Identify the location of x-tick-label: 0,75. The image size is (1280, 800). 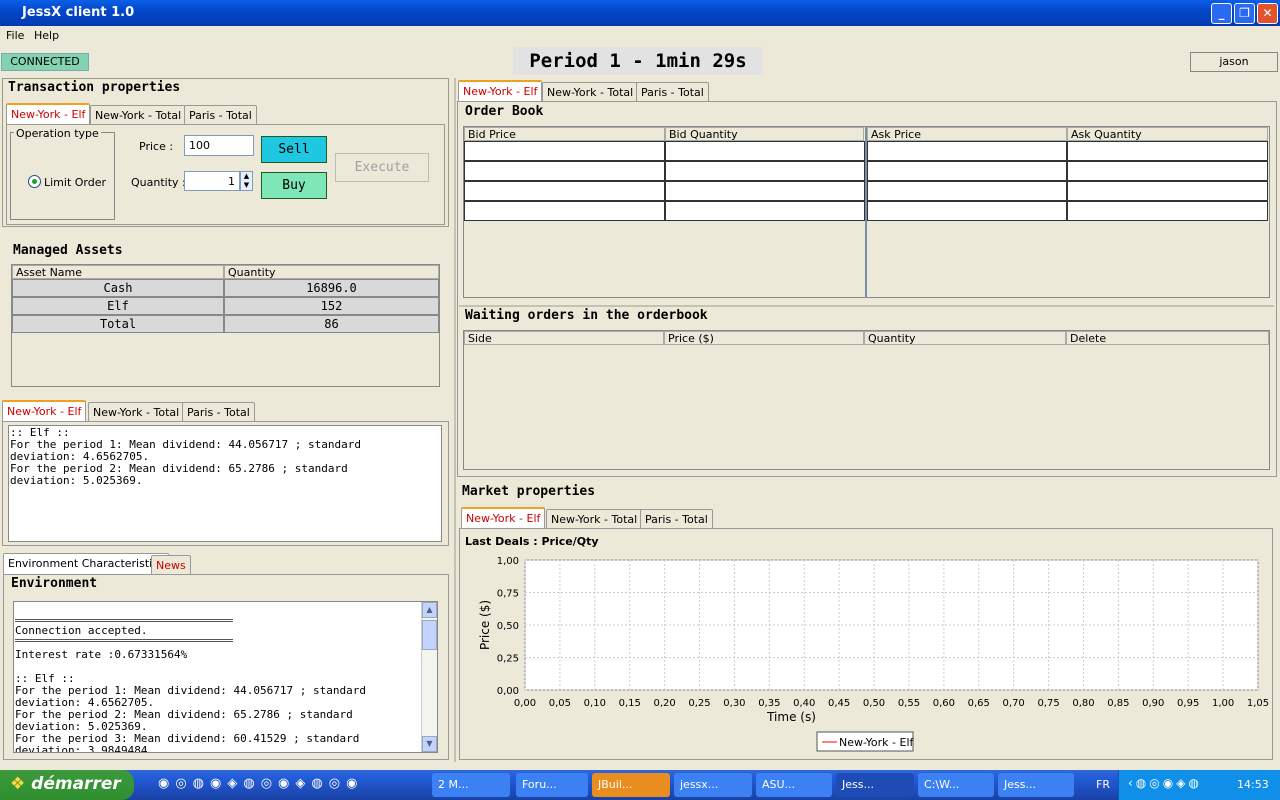
(1048, 703).